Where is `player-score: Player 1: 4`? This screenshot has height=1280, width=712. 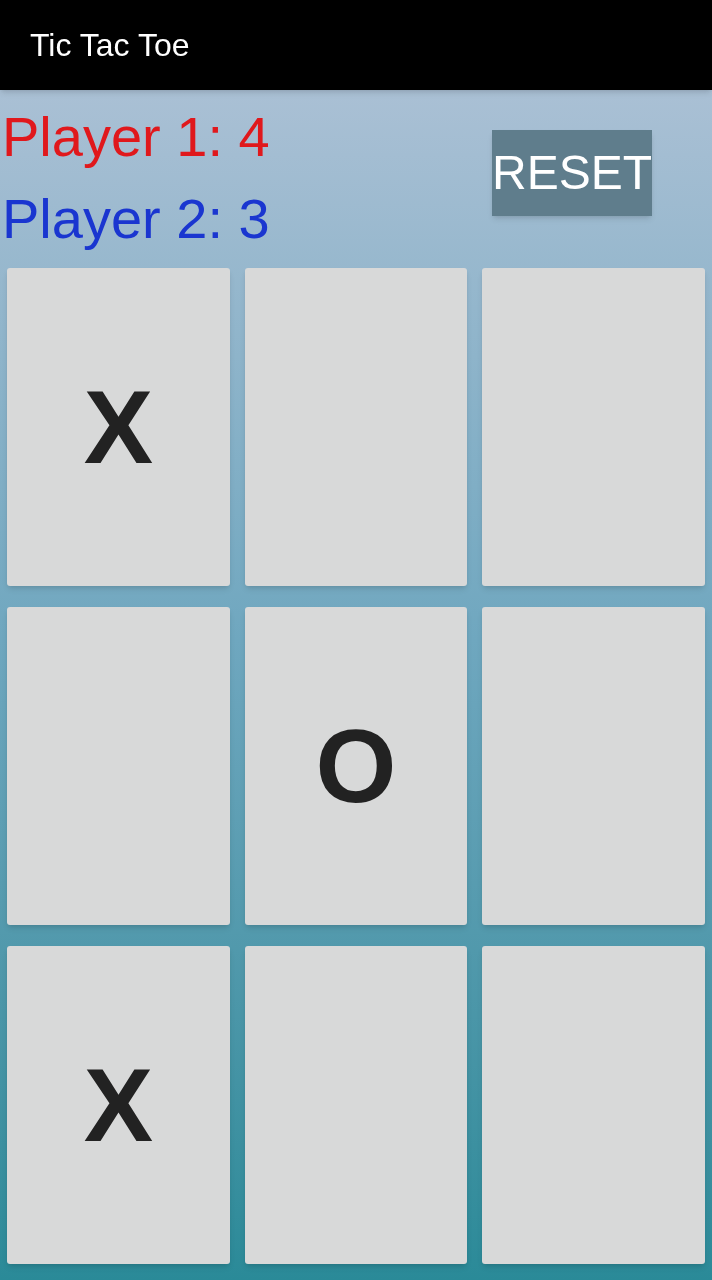
player-score: Player 1: 4 is located at coordinates (136, 137).